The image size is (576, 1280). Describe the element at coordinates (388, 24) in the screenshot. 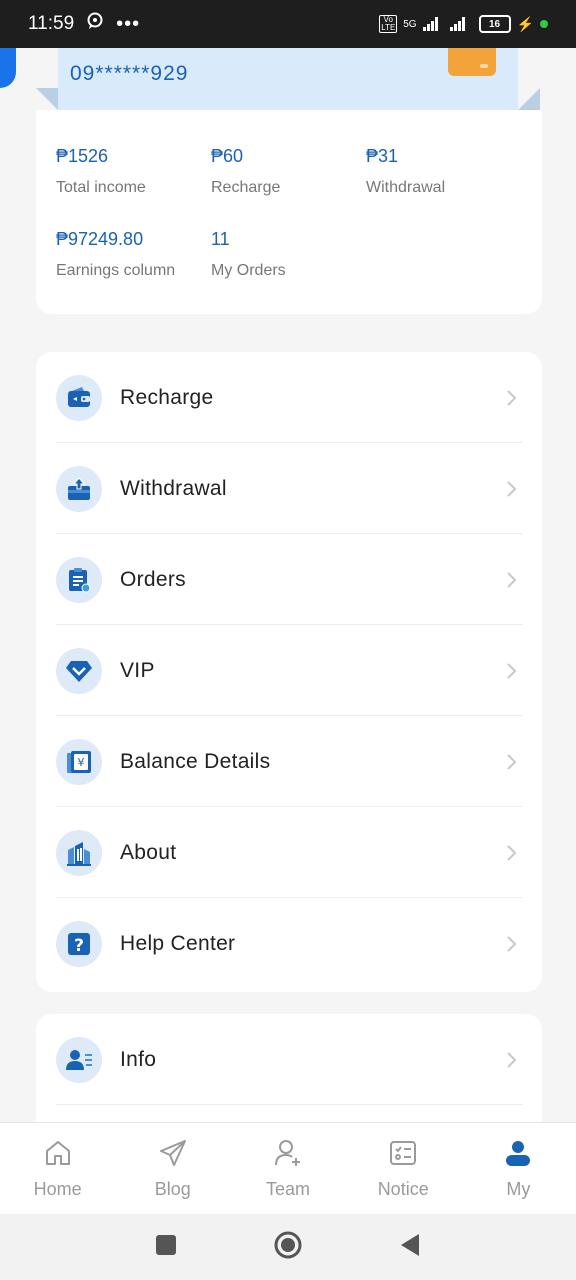

I see `volte-icon: Vo LTE` at that location.